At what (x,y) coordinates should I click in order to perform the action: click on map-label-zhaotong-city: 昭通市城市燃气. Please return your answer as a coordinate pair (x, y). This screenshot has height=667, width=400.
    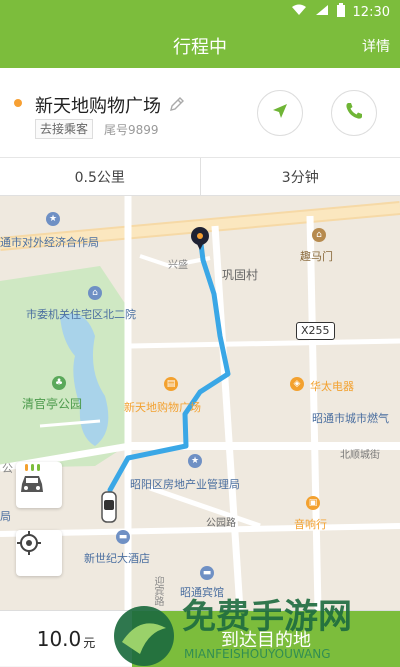
    Looking at the image, I should click on (350, 418).